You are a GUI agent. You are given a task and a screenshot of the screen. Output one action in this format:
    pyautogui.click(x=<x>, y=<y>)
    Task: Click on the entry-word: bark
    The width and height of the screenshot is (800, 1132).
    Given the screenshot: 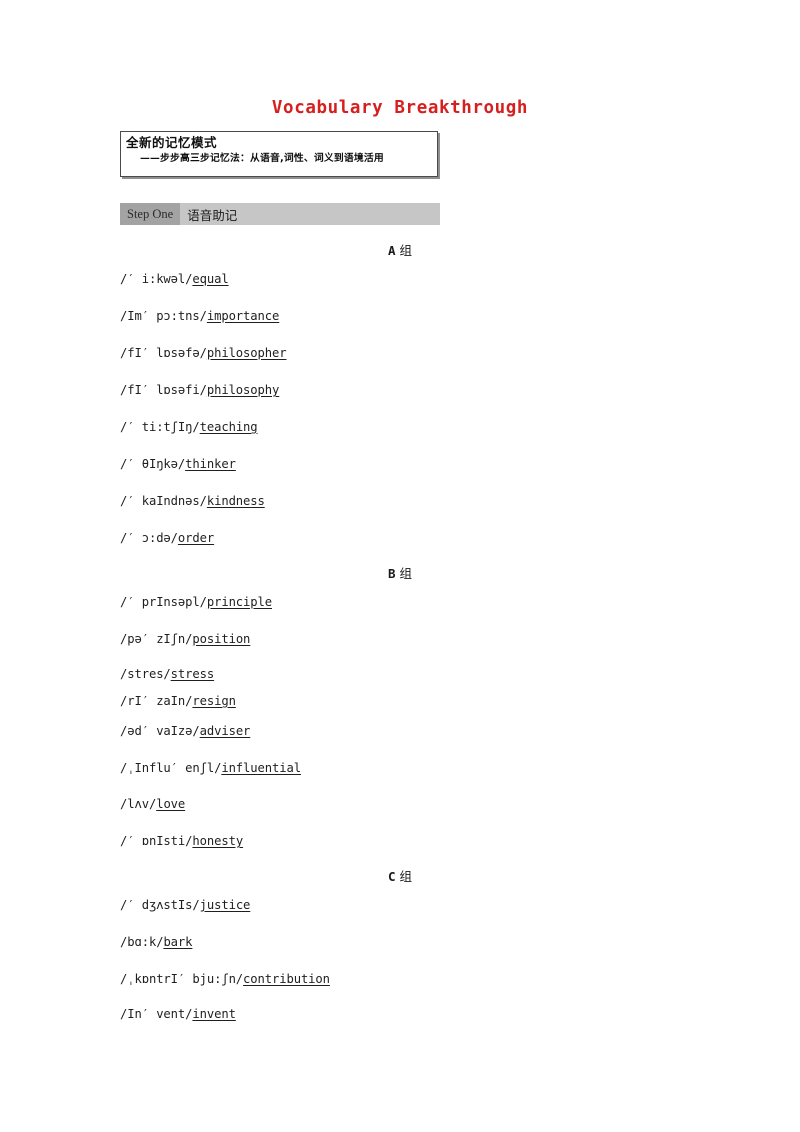 What is the action you would take?
    pyautogui.click(x=178, y=942)
    